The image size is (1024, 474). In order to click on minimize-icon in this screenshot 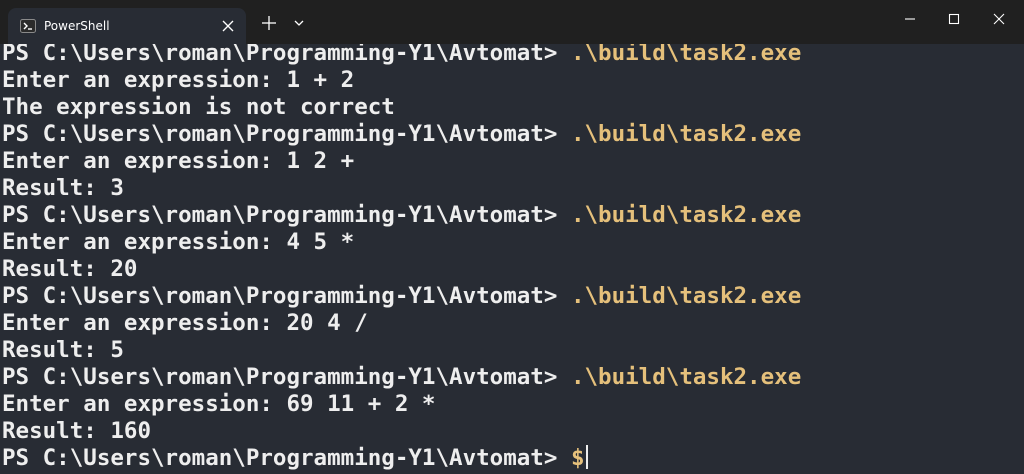, I will do `click(910, 19)`.